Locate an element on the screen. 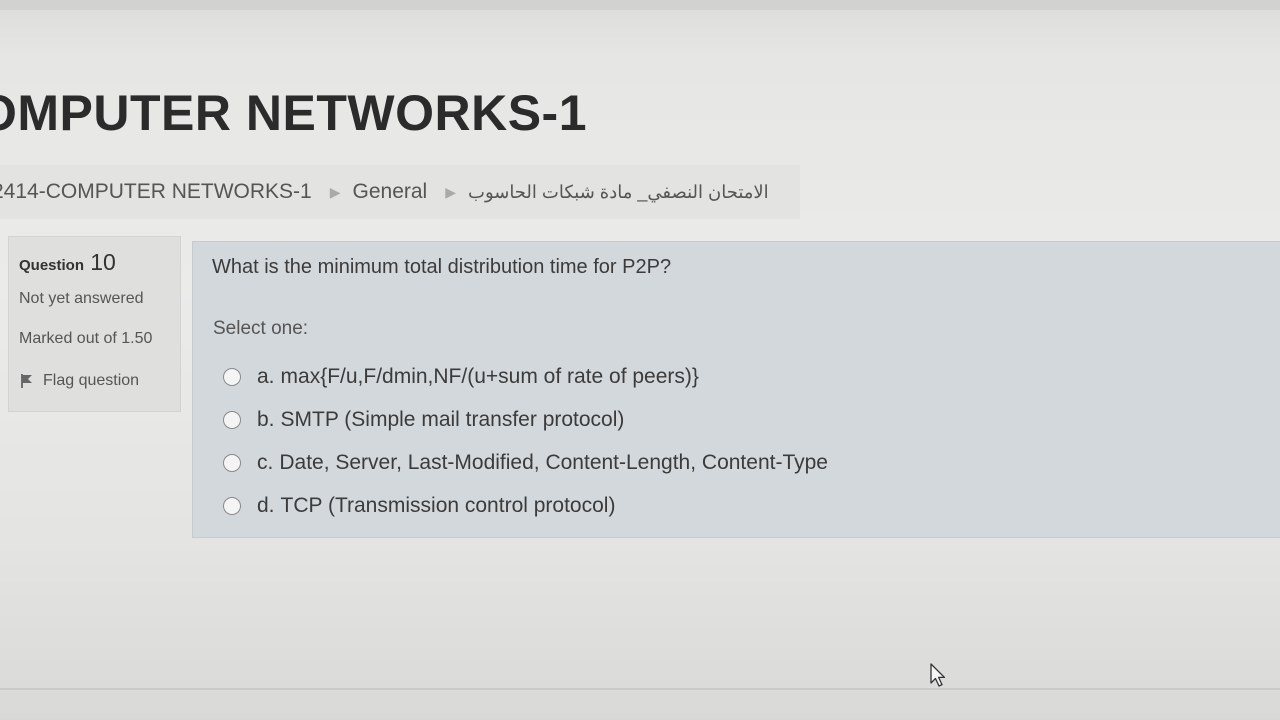  breadcrumb-exam: الامتحان النصفي_ مادة شبكات الحاسوب is located at coordinates (618, 192).